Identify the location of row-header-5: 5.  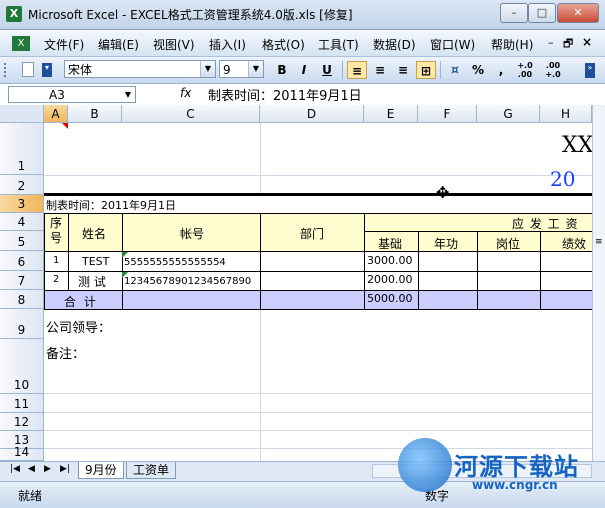
(22, 241).